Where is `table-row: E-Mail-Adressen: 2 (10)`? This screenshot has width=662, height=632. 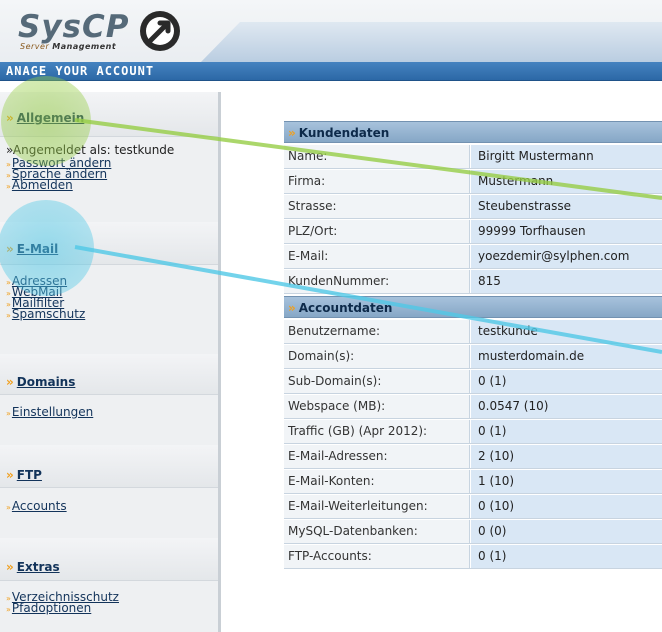 table-row: E-Mail-Adressen: 2 (10) is located at coordinates (473, 457).